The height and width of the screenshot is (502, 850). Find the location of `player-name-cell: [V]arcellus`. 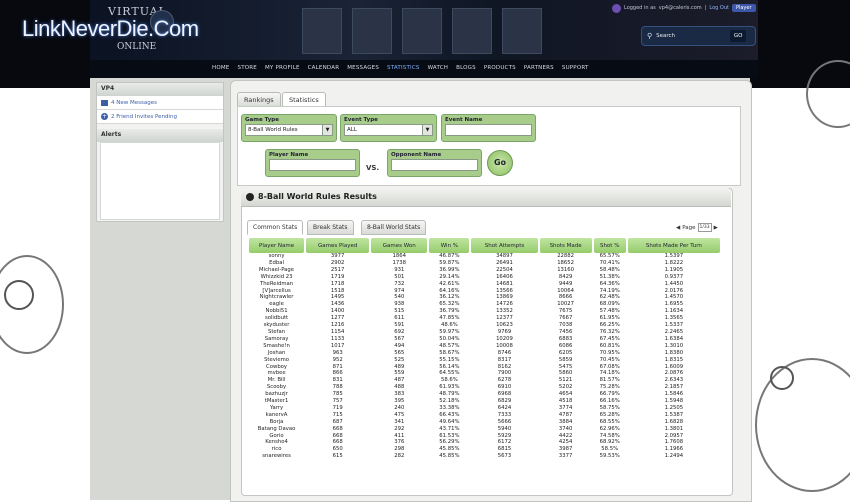

player-name-cell: [V]arcellus is located at coordinates (276, 291).